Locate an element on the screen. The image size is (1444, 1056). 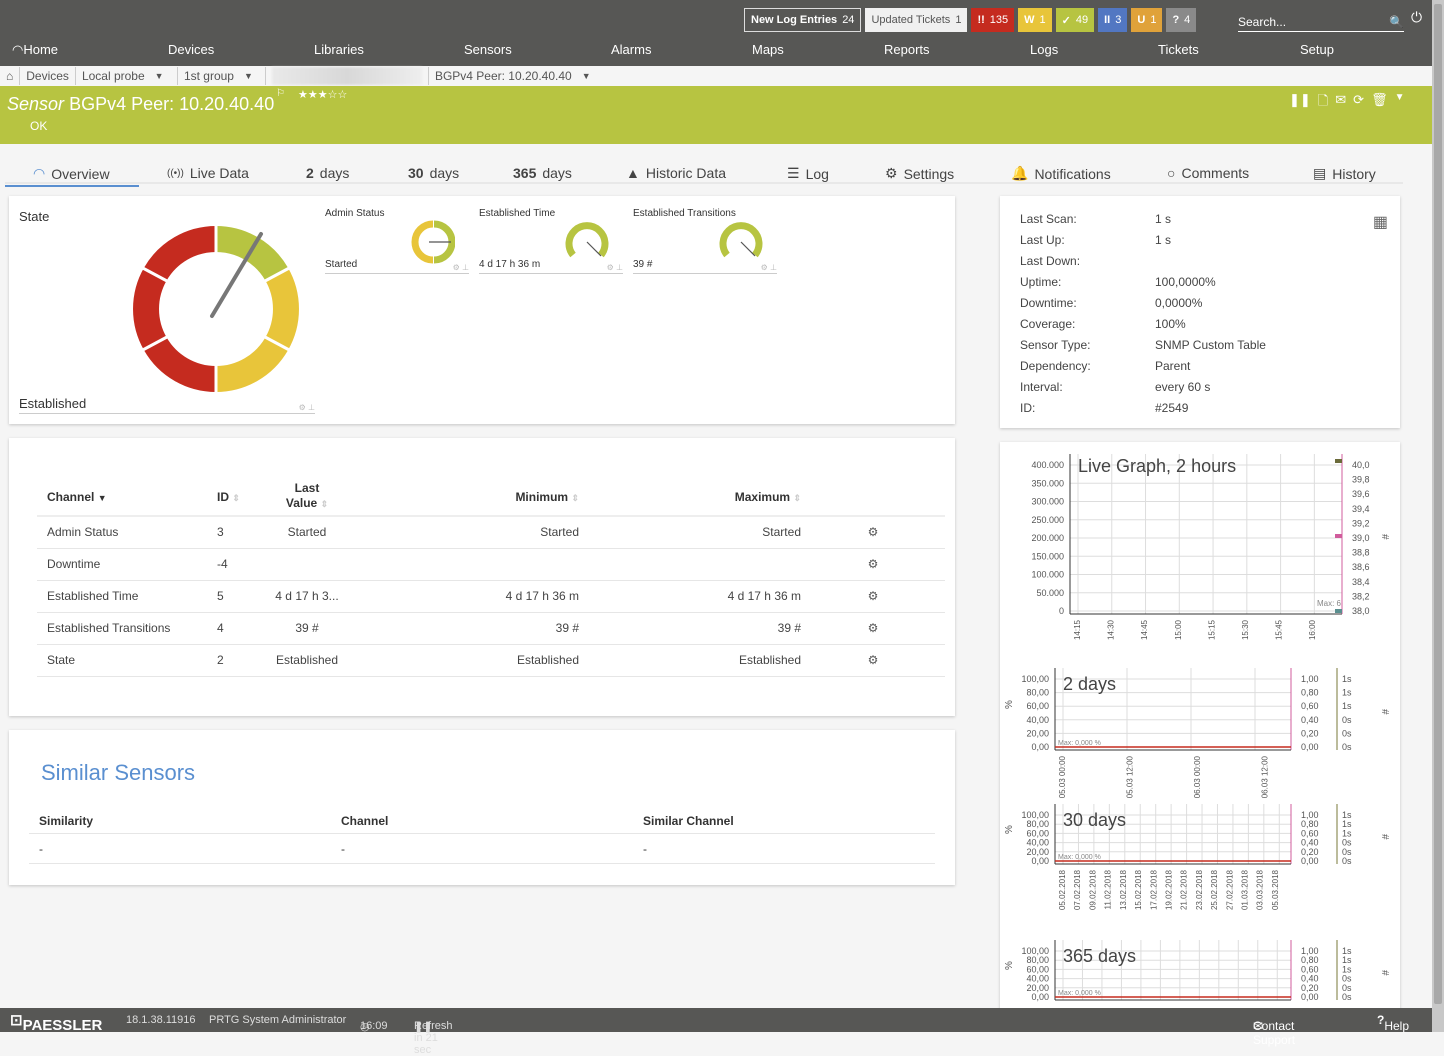
tab-settings: ⚙ Settings is located at coordinates (919, 173).